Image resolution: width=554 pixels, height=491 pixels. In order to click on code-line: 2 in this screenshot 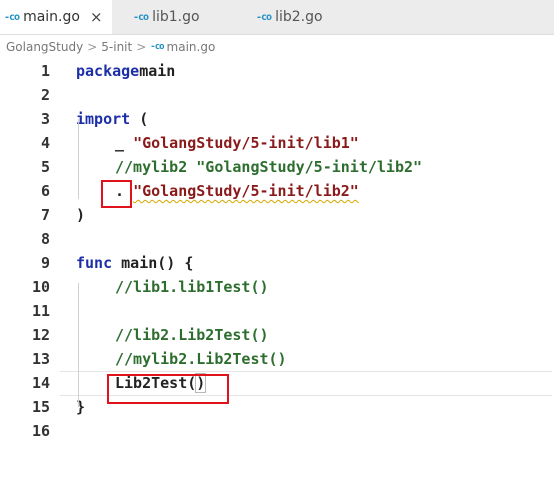, I will do `click(277, 95)`.